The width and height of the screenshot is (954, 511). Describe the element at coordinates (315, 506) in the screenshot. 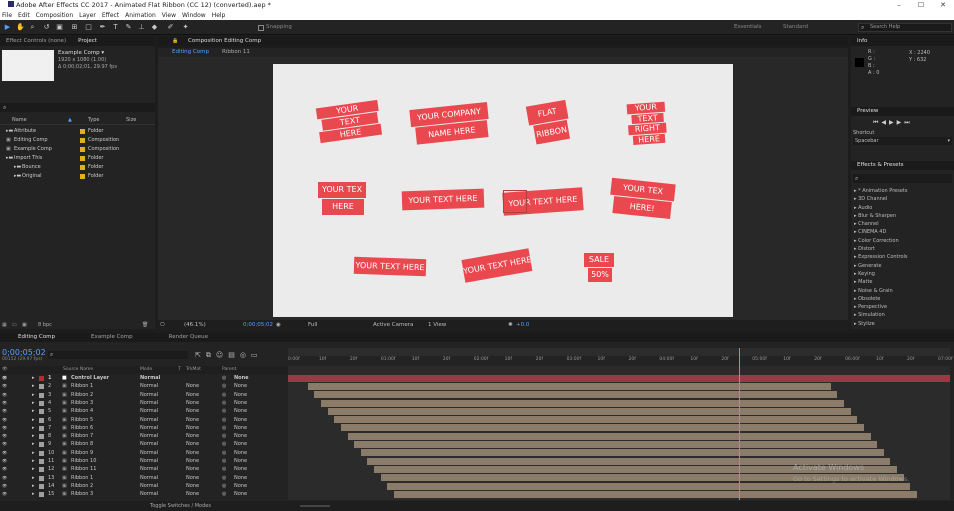

I see `zoom-slider` at that location.